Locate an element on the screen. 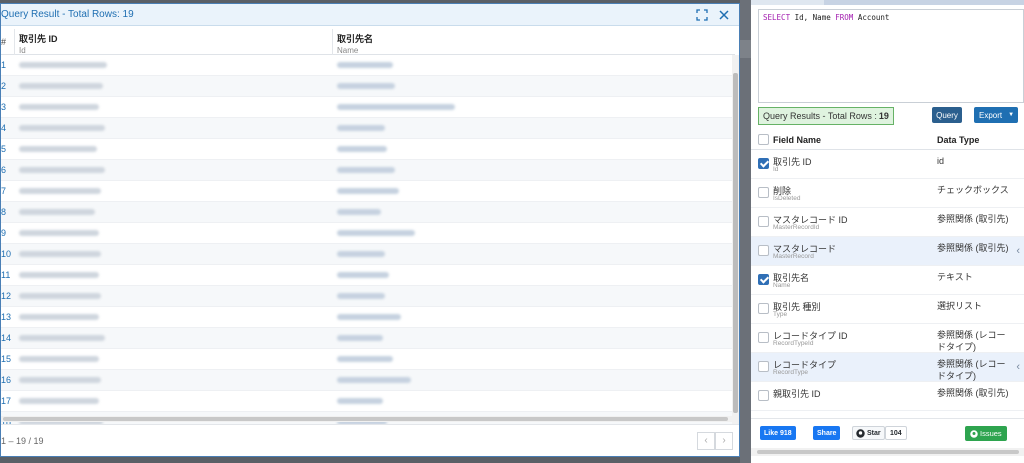 This screenshot has height=463, width=1024. query-button: Query is located at coordinates (947, 115).